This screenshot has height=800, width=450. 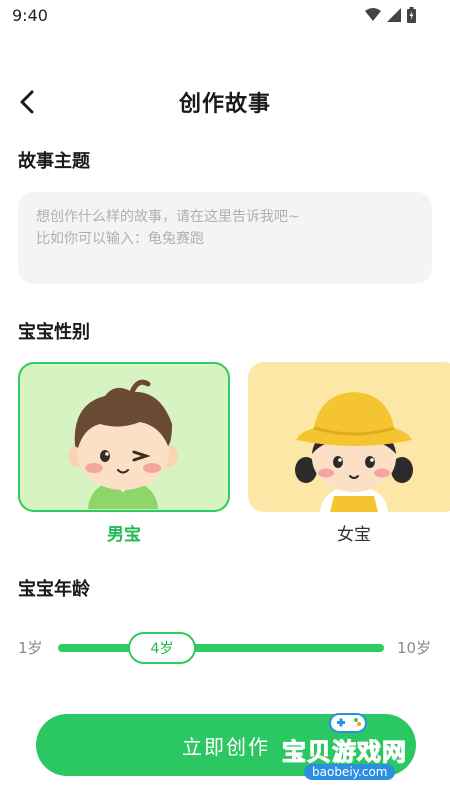 I want to click on nav-bar: 创作故事, so click(x=225, y=102).